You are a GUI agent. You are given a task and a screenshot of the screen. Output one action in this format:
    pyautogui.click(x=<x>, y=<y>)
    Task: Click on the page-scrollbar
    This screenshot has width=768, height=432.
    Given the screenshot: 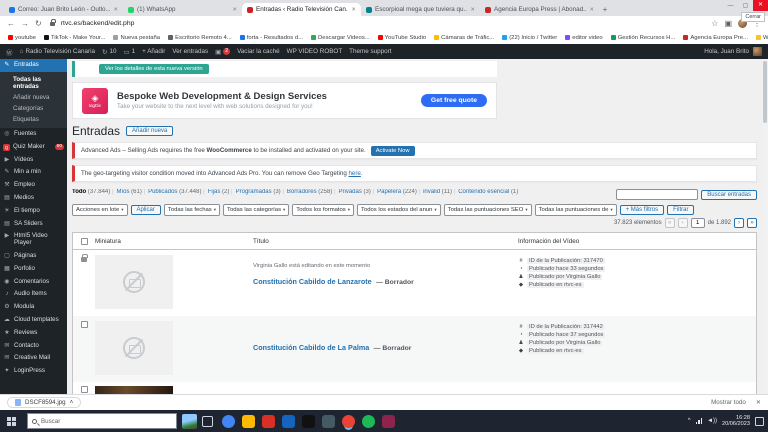 What is the action you would take?
    pyautogui.click(x=765, y=226)
    